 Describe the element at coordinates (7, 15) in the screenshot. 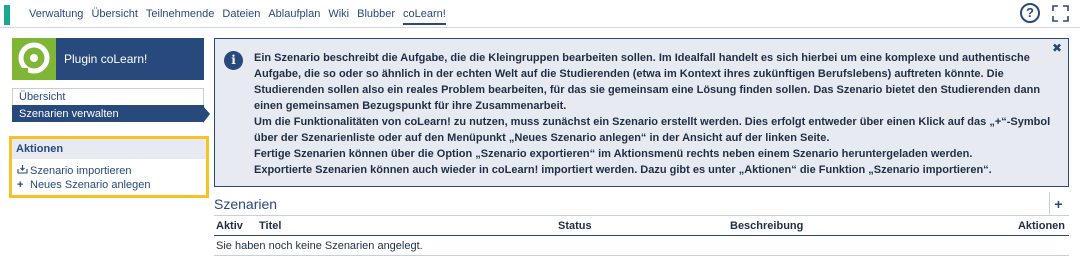

I see `nav-accent-bar` at that location.